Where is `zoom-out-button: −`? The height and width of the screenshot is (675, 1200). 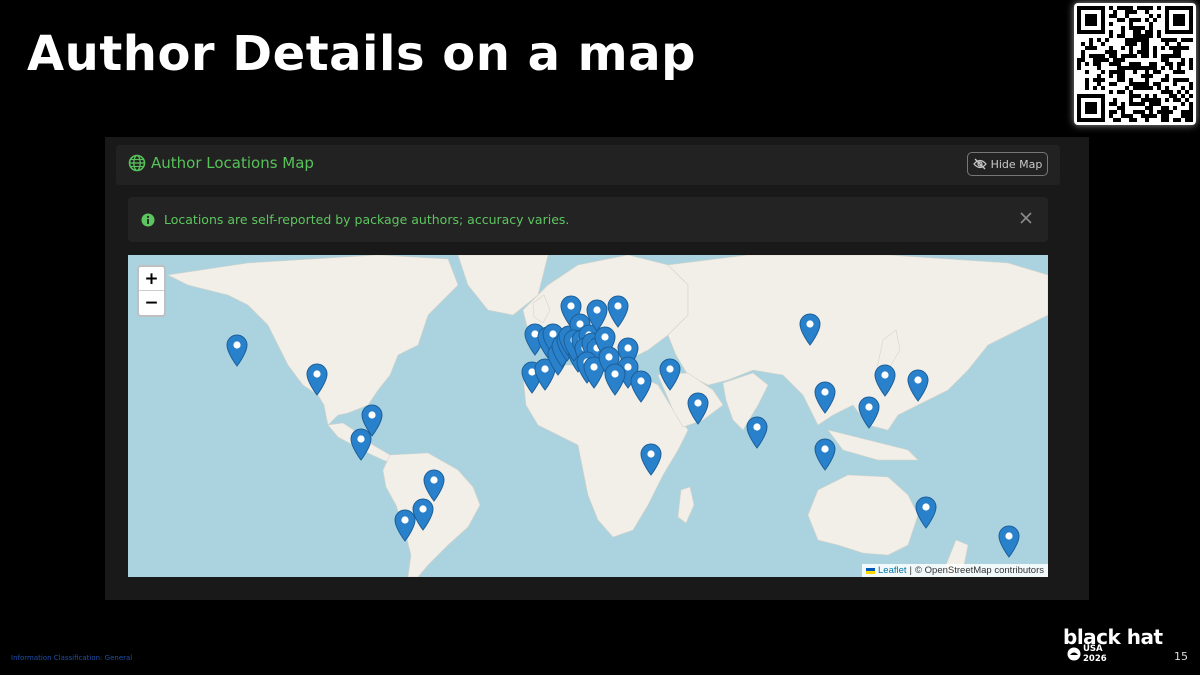
zoom-out-button: − is located at coordinates (151, 303).